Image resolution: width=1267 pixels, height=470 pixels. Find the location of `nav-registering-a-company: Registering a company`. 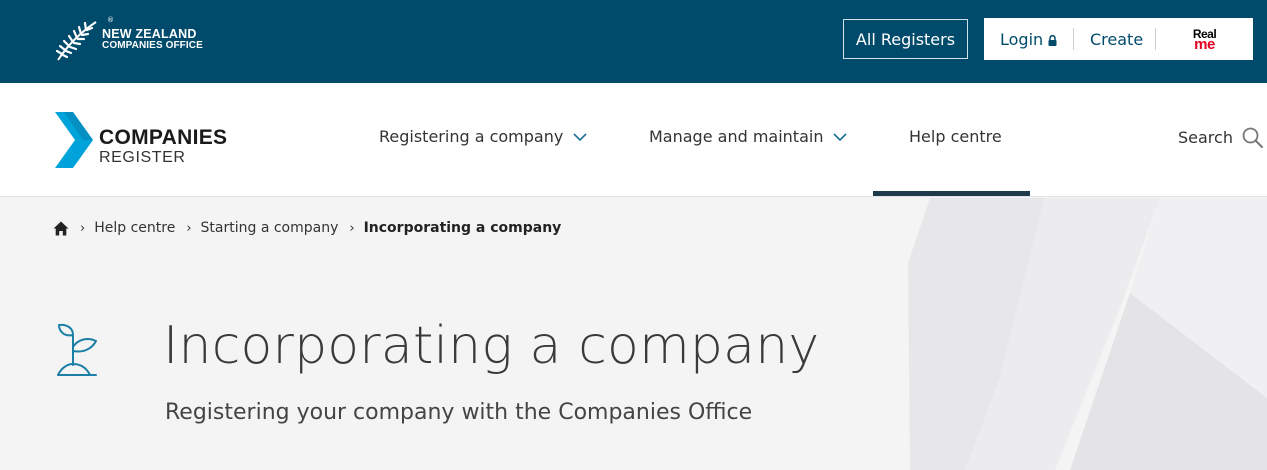

nav-registering-a-company: Registering a company is located at coordinates (483, 136).